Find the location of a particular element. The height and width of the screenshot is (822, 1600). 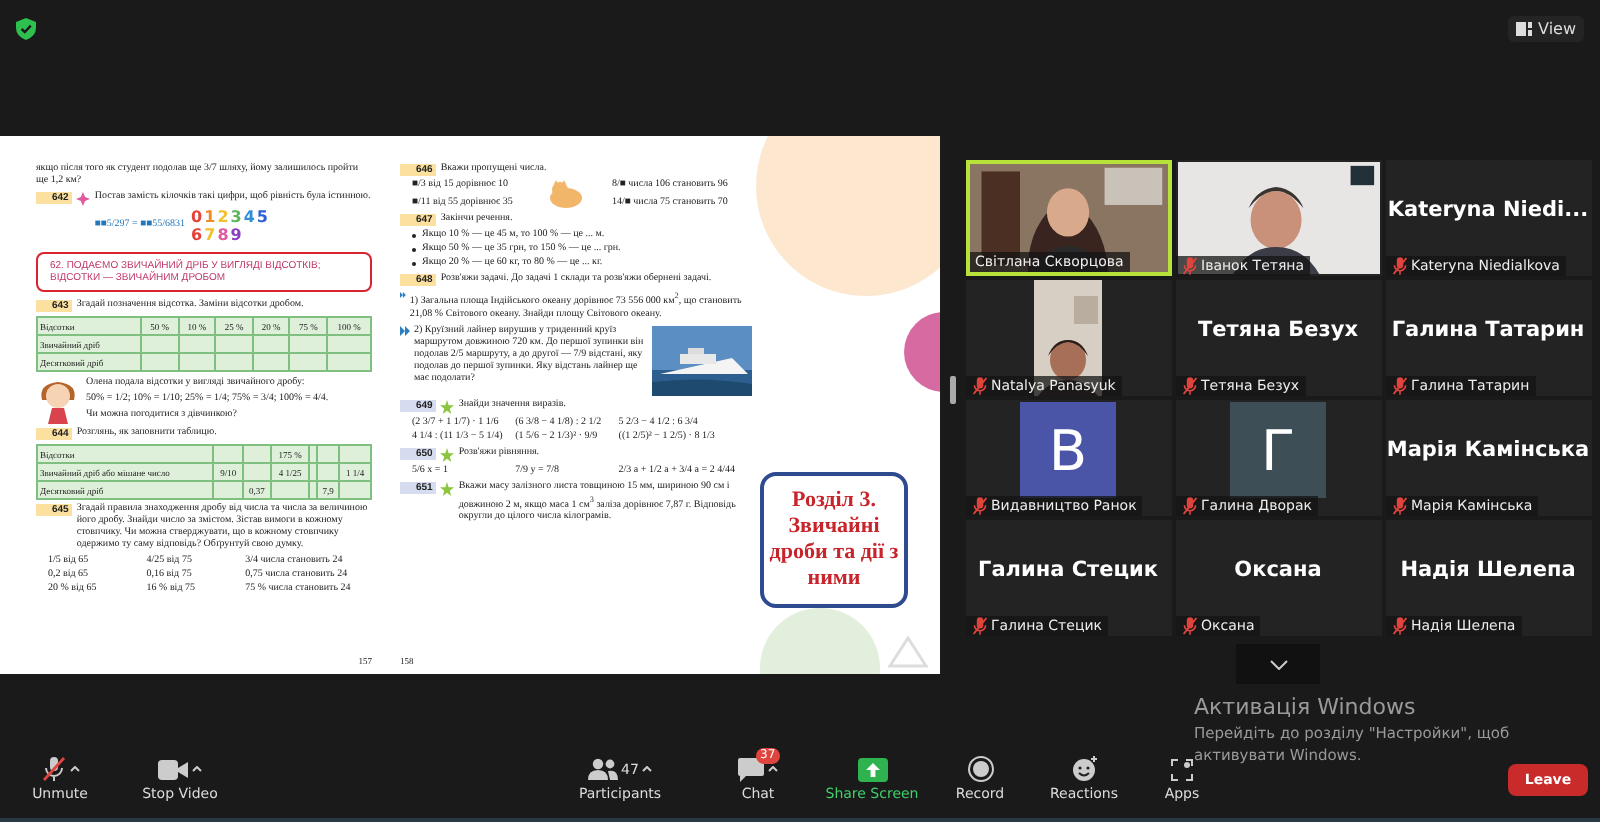

cat-drawing is located at coordinates (566, 194).